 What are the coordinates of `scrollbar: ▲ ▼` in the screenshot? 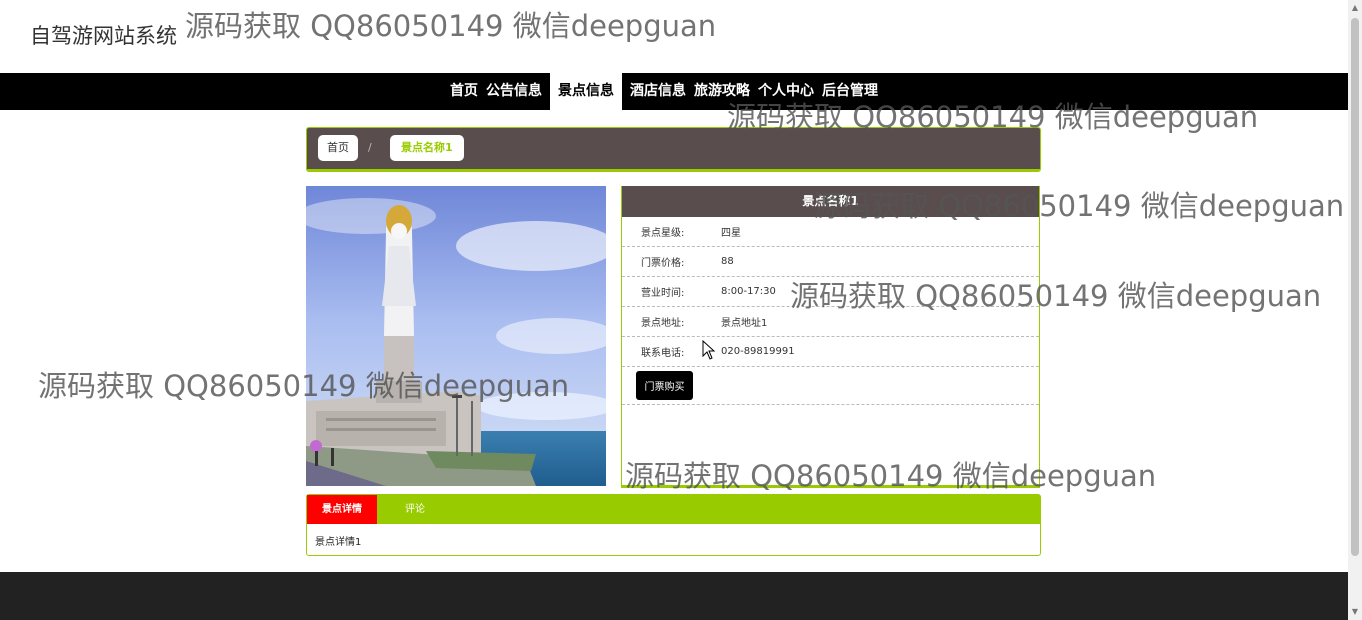 It's located at (1355, 310).